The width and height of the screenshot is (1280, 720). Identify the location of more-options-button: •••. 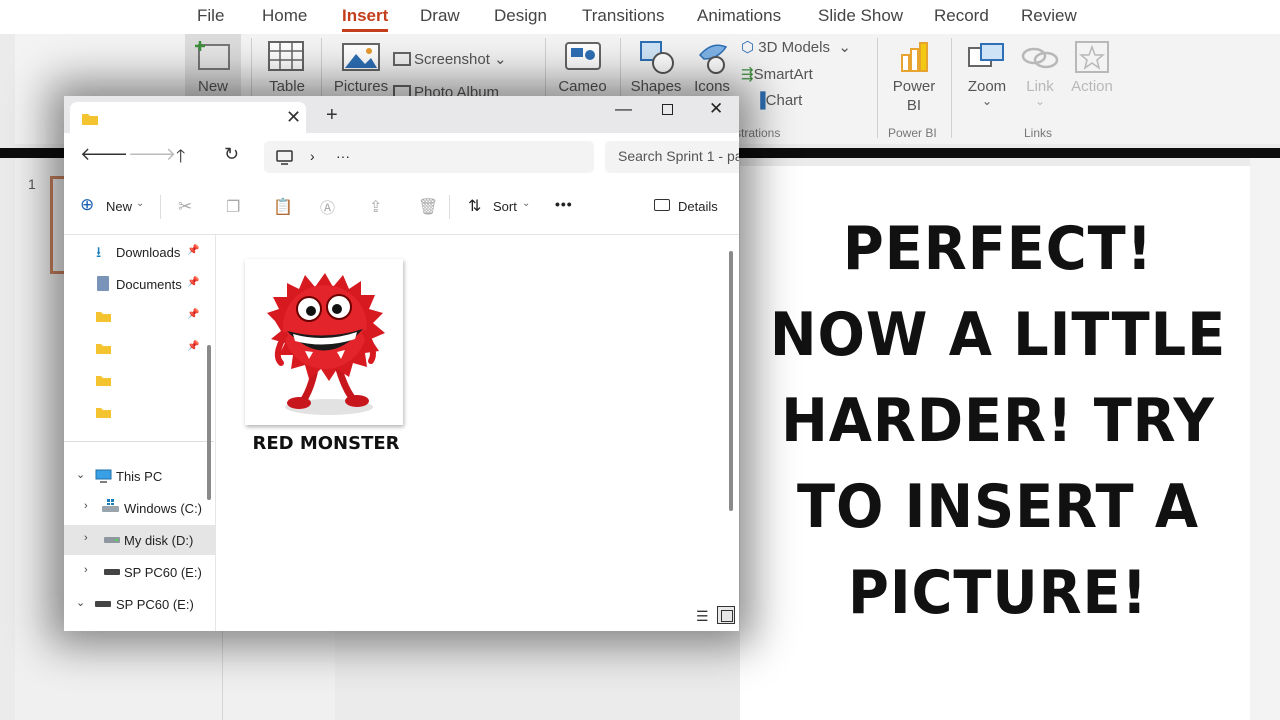
(564, 204).